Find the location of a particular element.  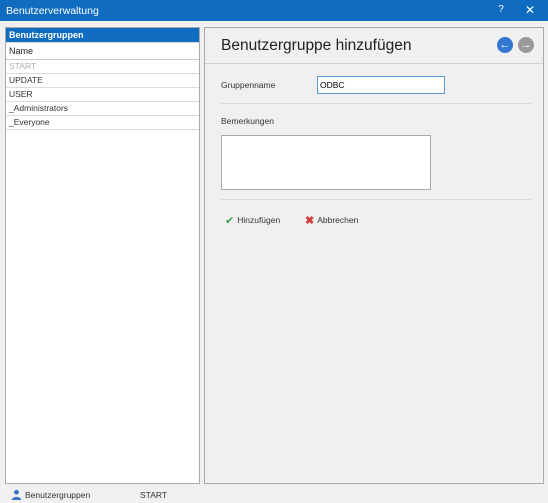

remarks-label: Bemerkungen is located at coordinates (247, 121).